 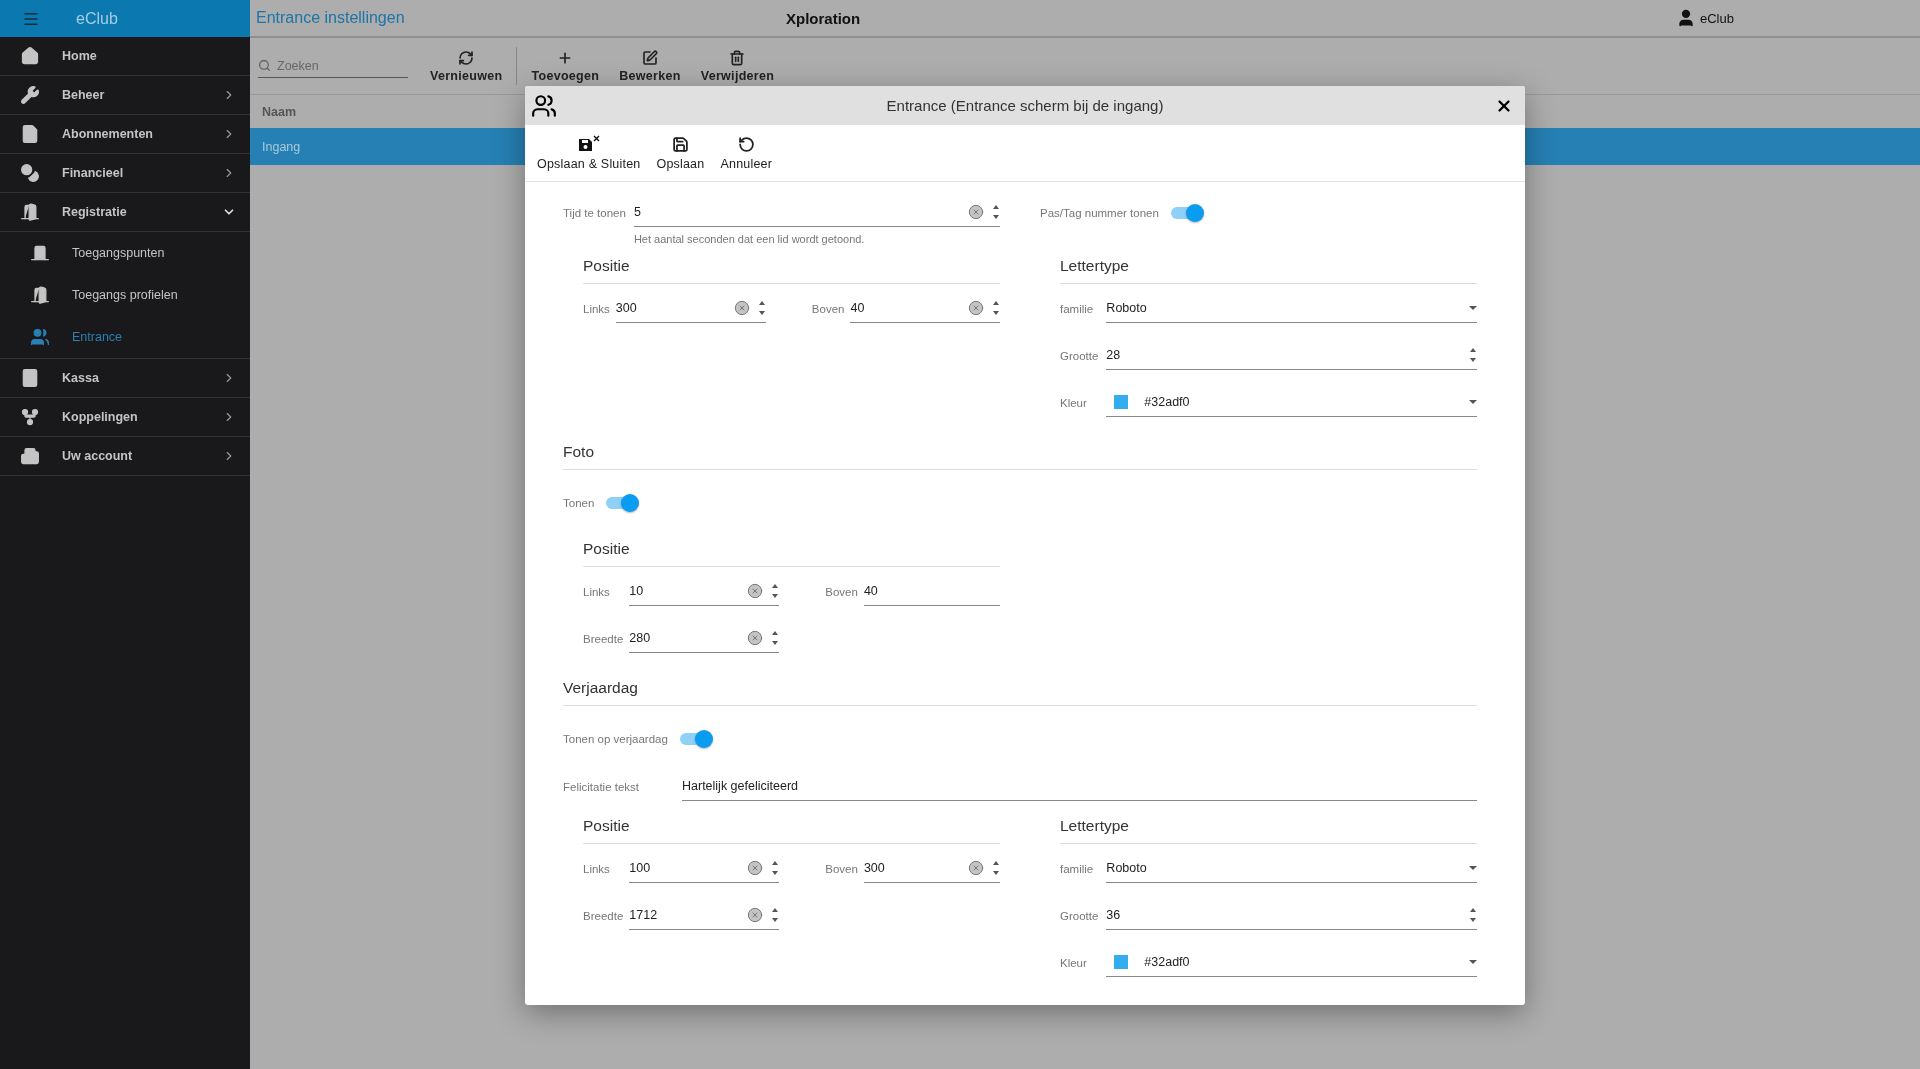 What do you see at coordinates (1291, 915) in the screenshot?
I see `number-field: 36` at bounding box center [1291, 915].